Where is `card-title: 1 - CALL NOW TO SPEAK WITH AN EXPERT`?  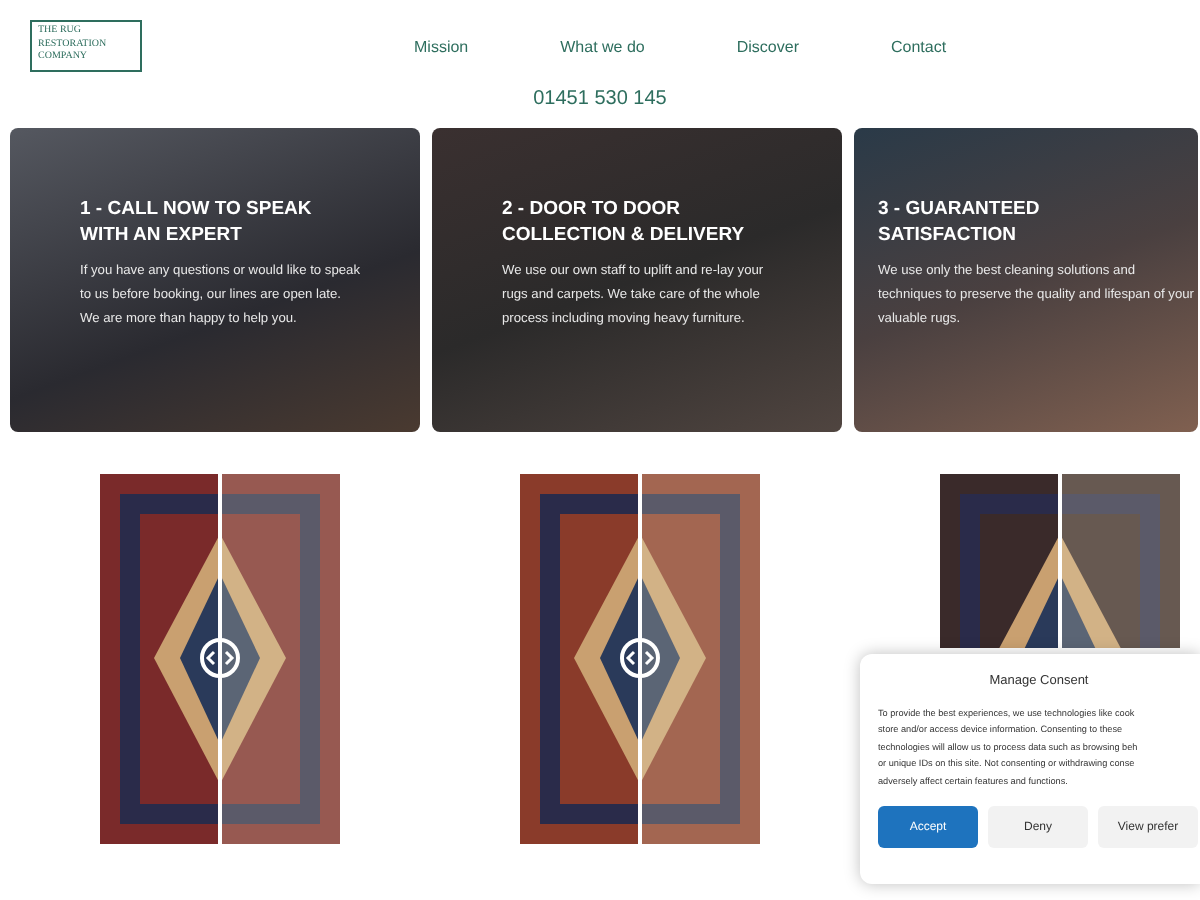
card-title: 1 - CALL NOW TO SPEAK WITH AN EXPERT is located at coordinates (197, 223).